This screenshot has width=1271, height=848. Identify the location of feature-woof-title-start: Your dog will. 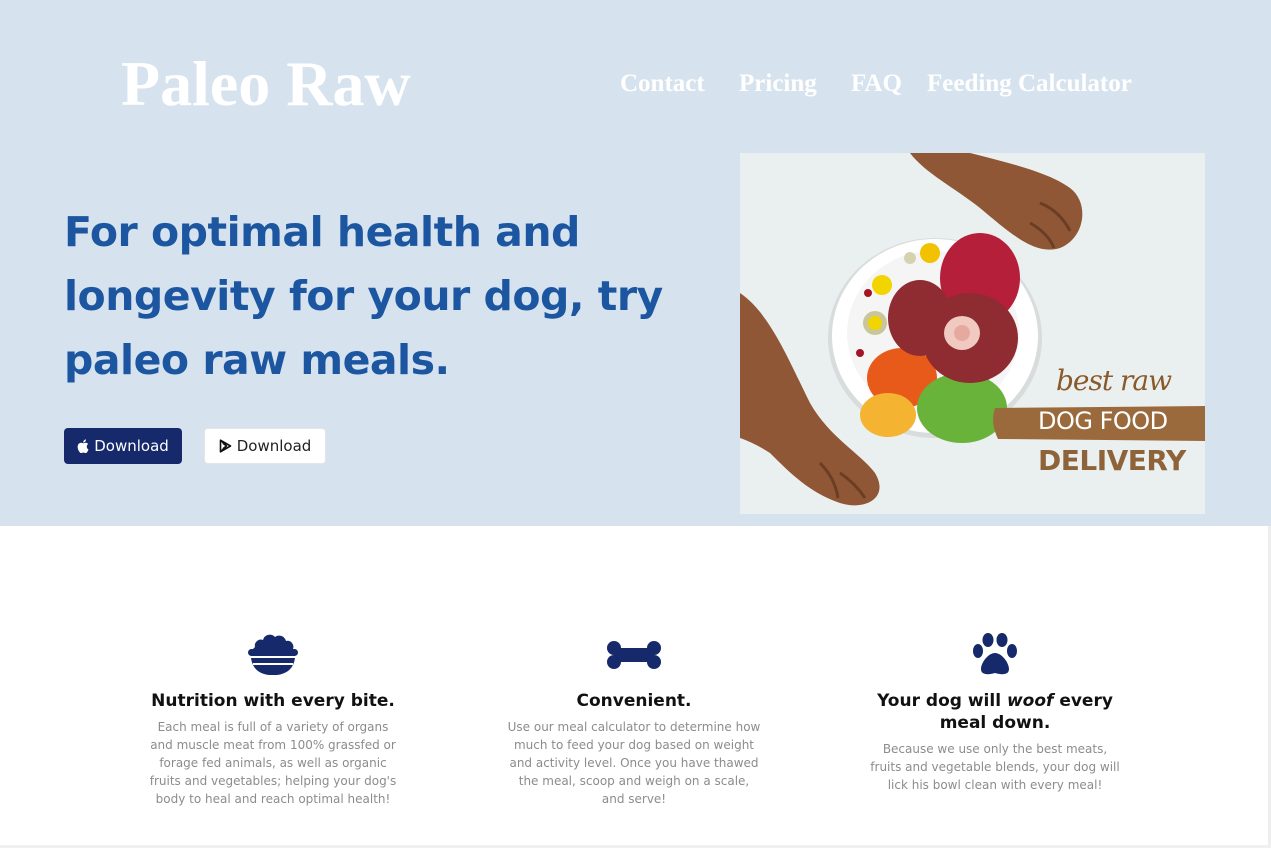
(942, 701).